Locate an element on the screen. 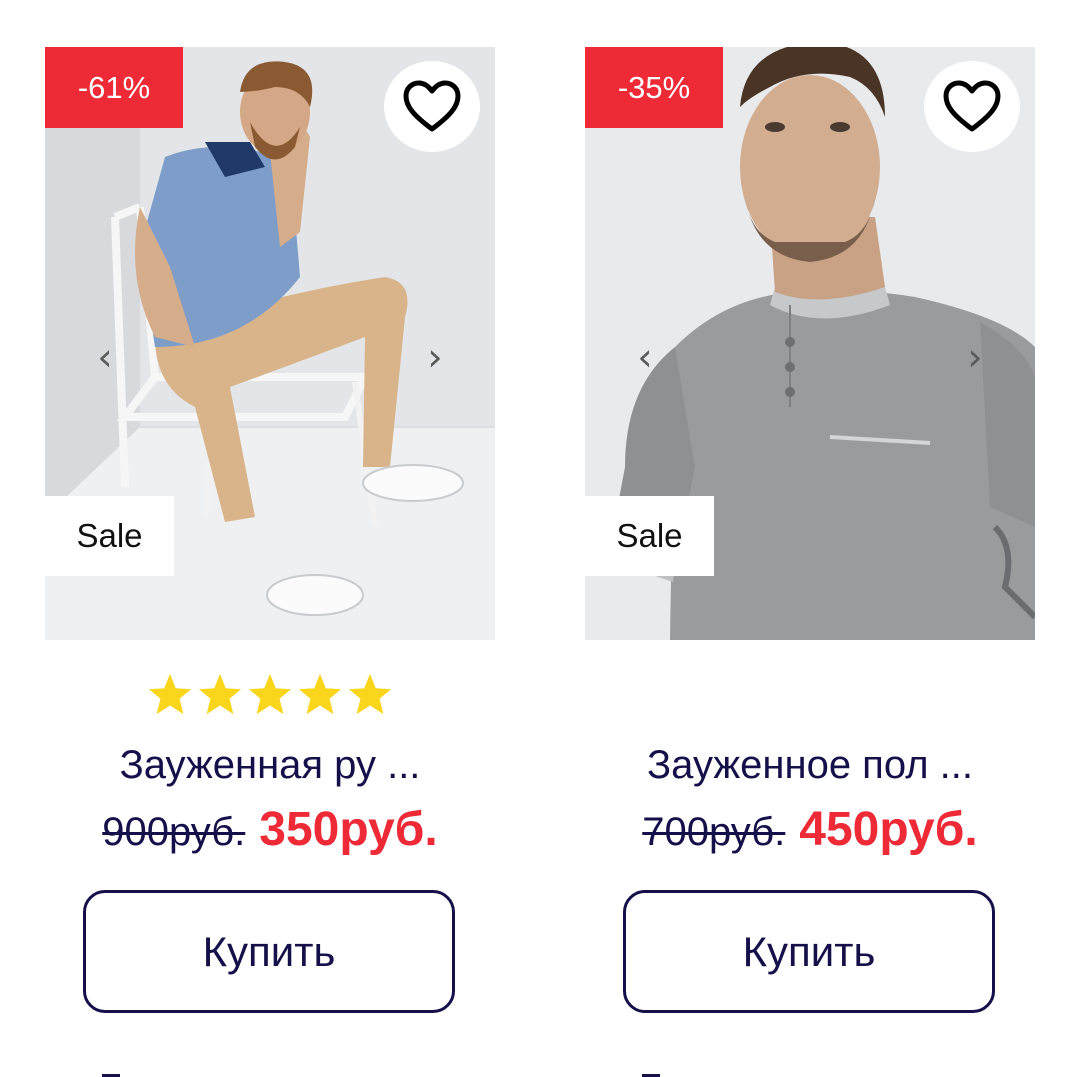 This screenshot has height=1077, width=1080. new-price: 350руб. is located at coordinates (348, 829).